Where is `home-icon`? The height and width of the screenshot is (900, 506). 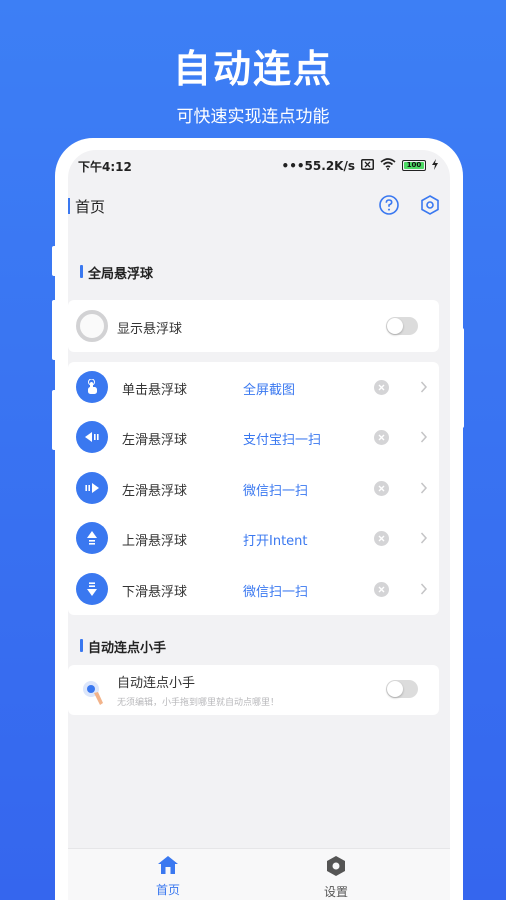
home-icon is located at coordinates (168, 867).